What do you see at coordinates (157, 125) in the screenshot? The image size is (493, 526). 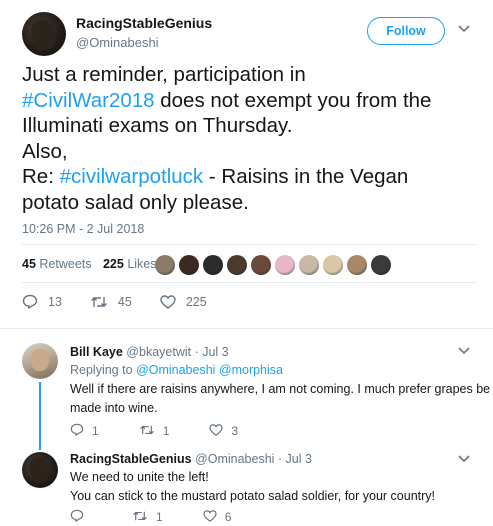 I see `tweet-text-segment: Illuminati exams on Thursday.` at bounding box center [157, 125].